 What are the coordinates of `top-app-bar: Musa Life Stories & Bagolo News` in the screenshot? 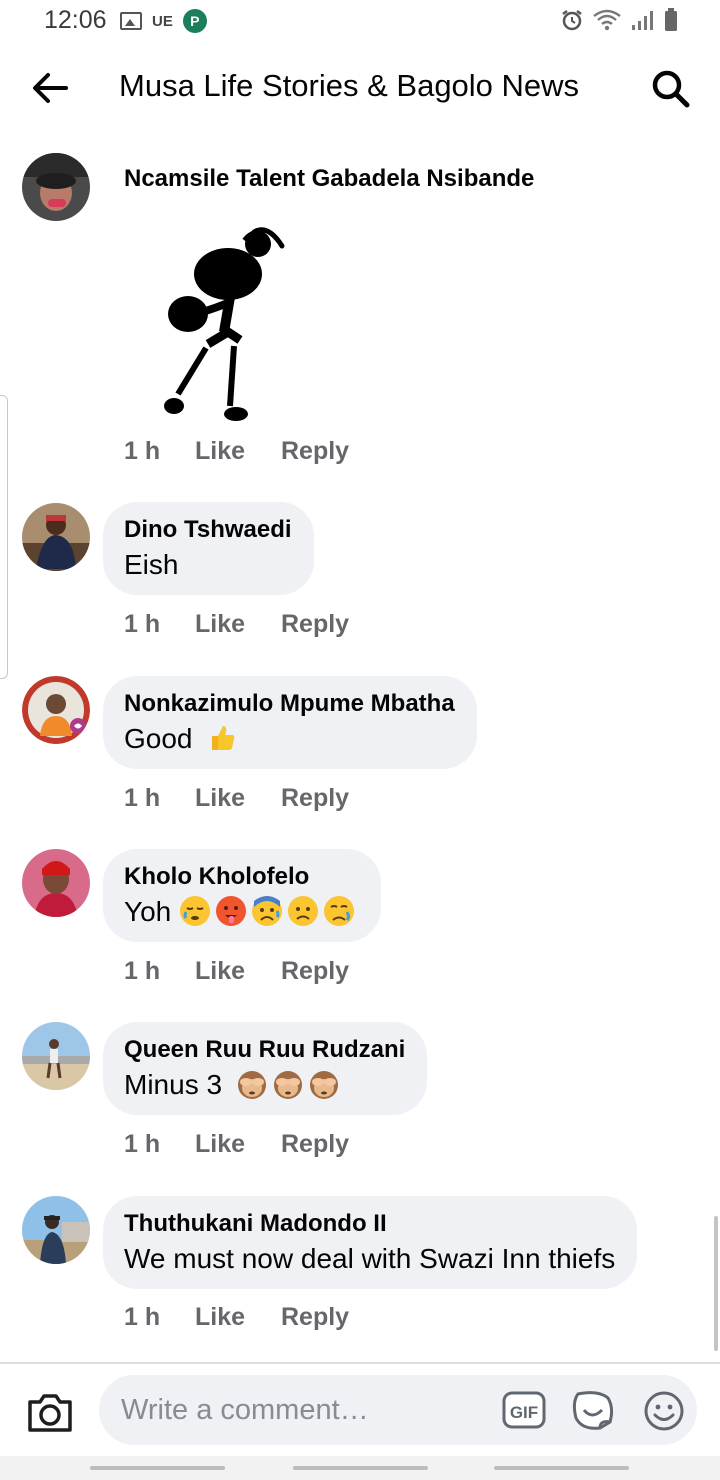 It's located at (360, 89).